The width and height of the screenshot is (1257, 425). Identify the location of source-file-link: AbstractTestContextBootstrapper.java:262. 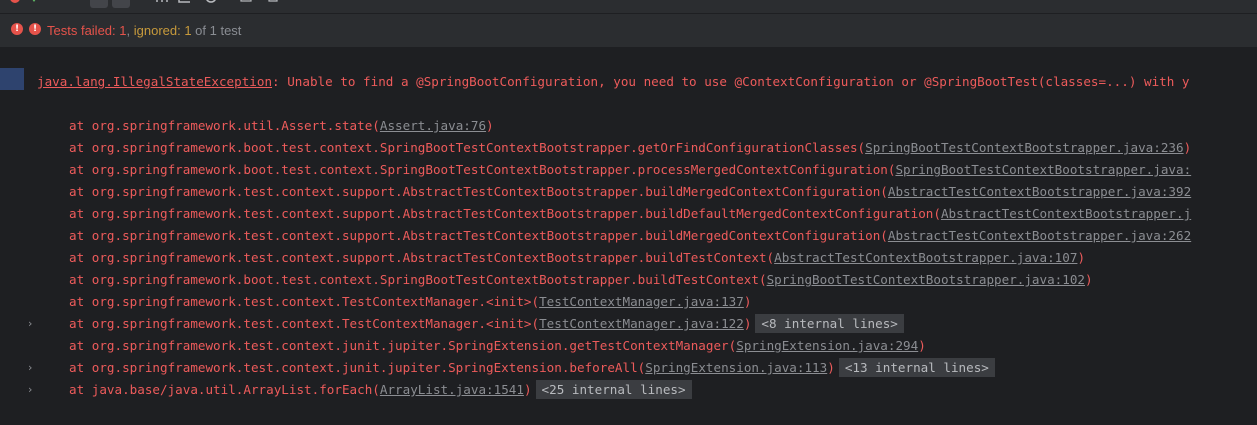
(1039, 235).